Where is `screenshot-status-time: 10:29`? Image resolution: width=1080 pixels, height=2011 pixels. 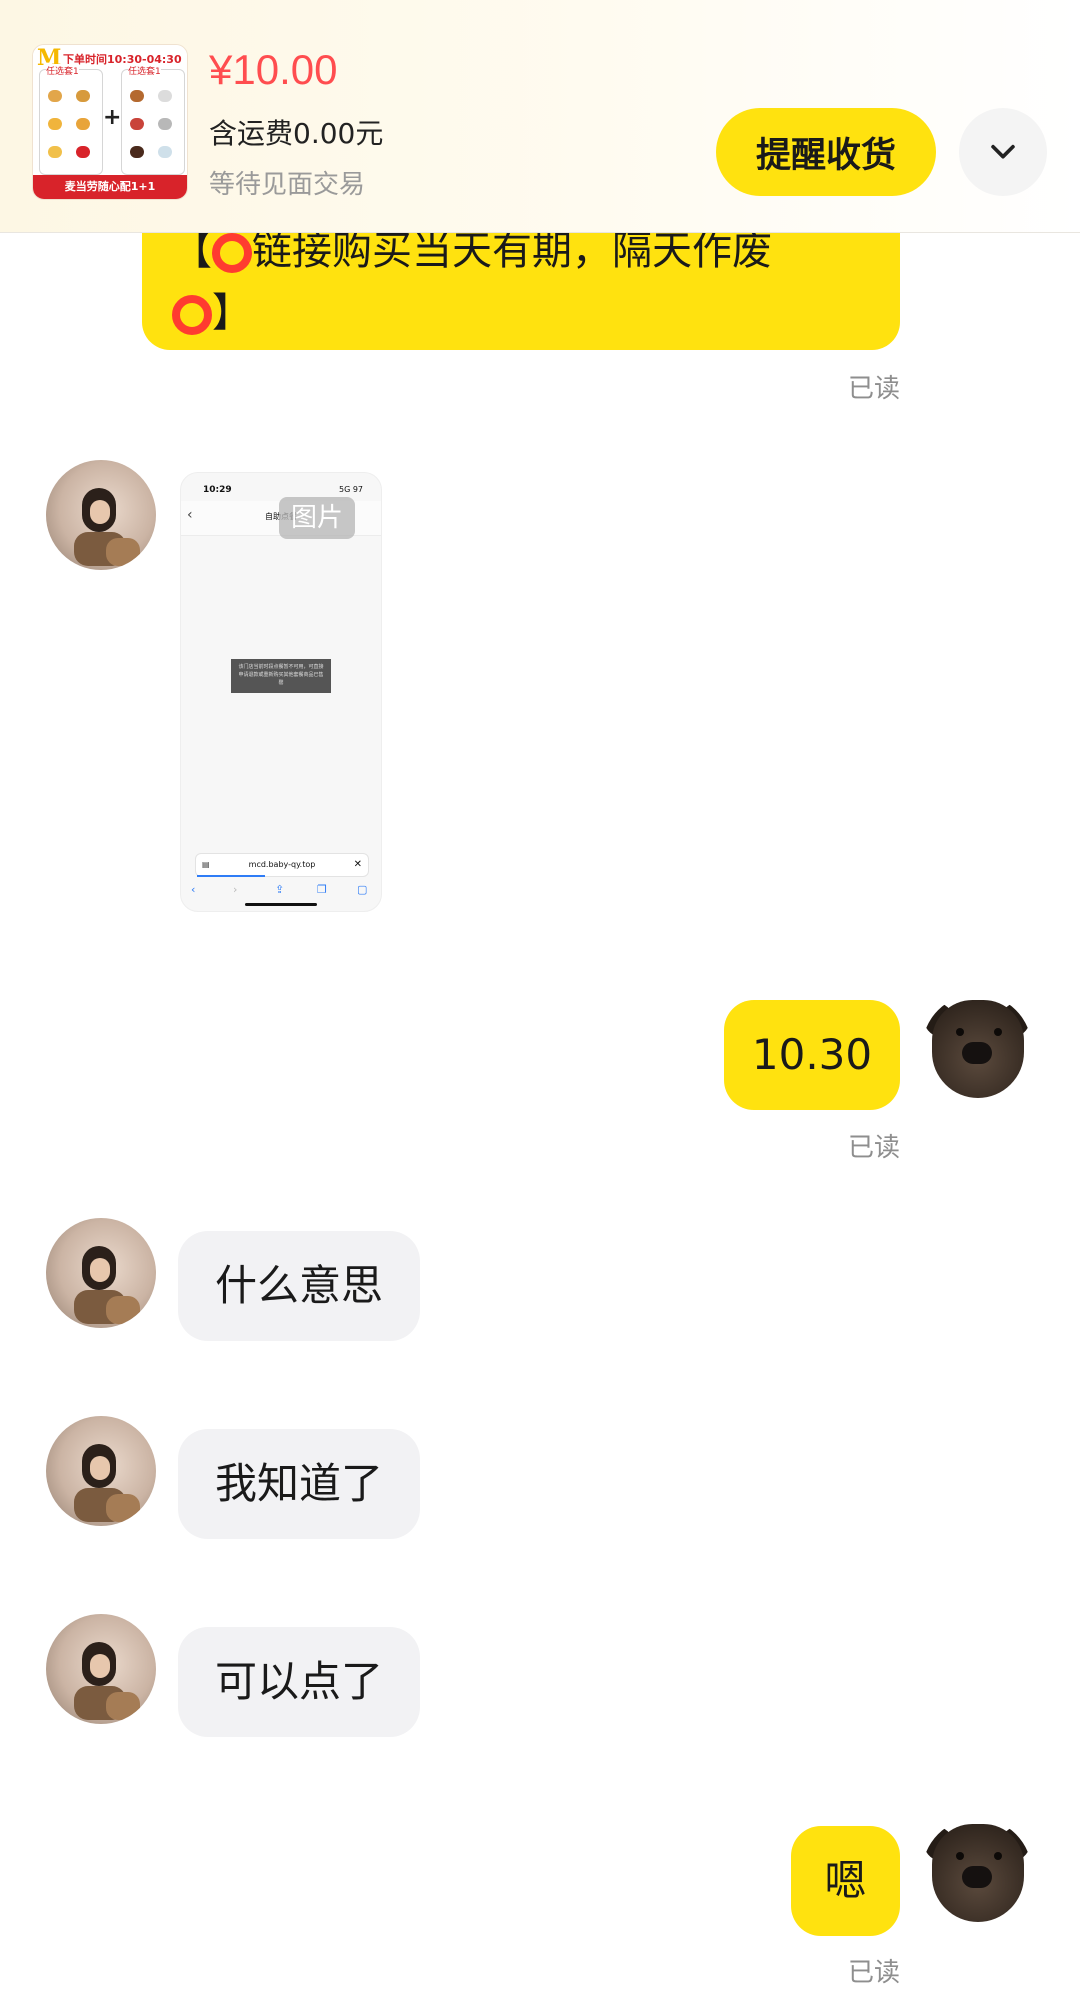 screenshot-status-time: 10:29 is located at coordinates (217, 490).